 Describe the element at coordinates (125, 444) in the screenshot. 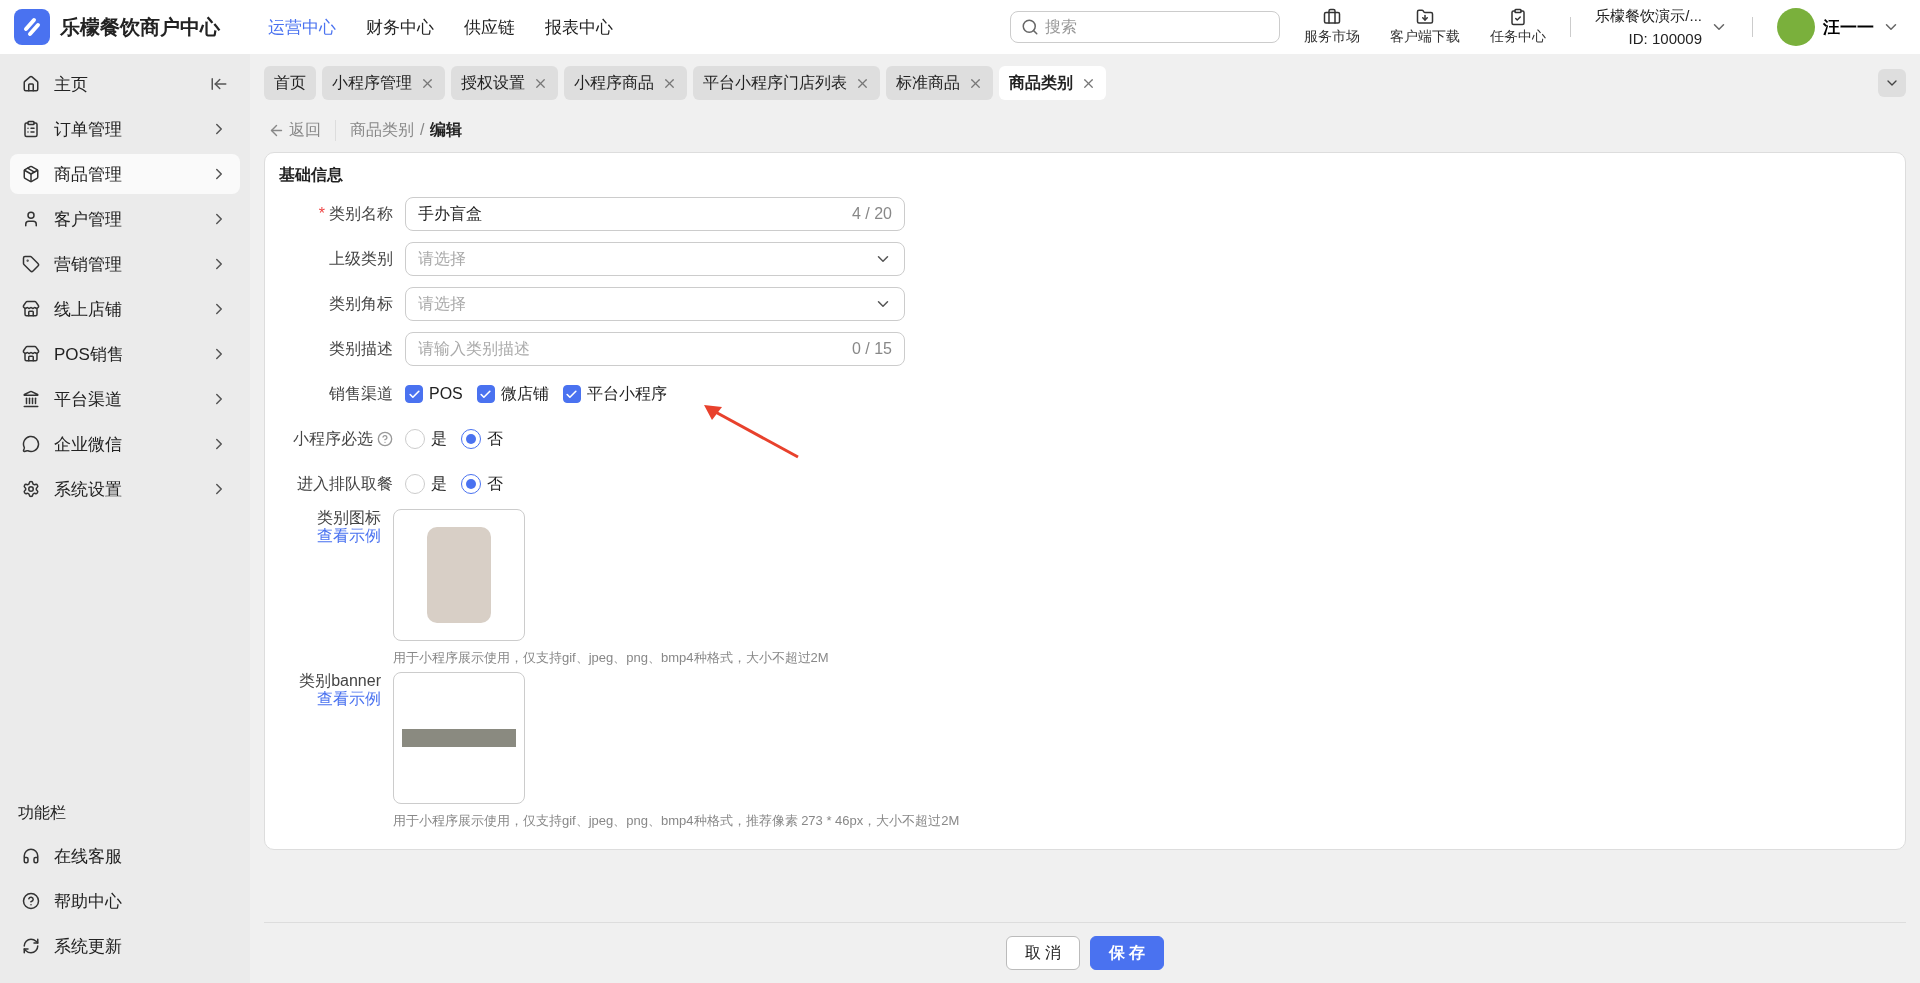

I see `sidebar-item: 企业微信` at that location.